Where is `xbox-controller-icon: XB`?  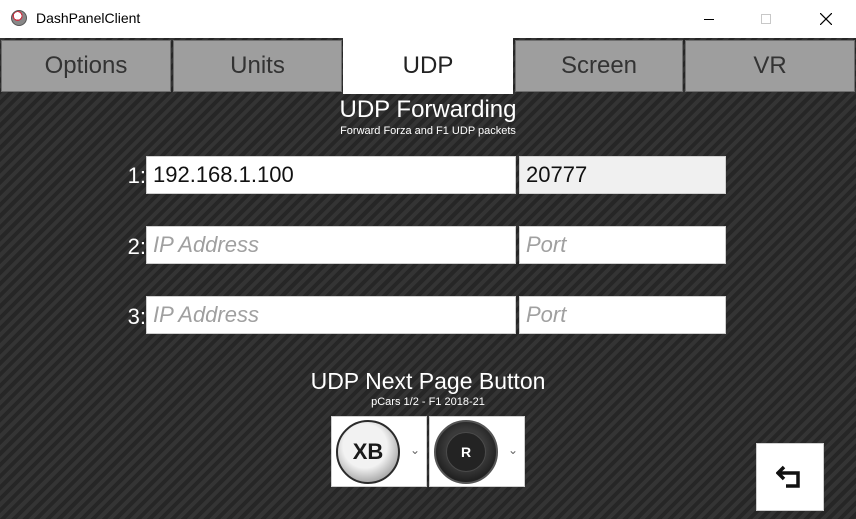
xbox-controller-icon: XB is located at coordinates (368, 452).